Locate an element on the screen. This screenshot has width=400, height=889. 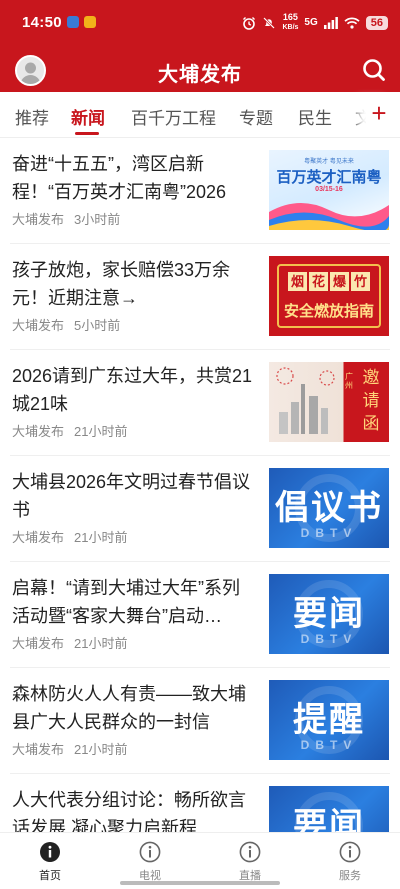
nav-tv: 电视 is located at coordinates (150, 862).